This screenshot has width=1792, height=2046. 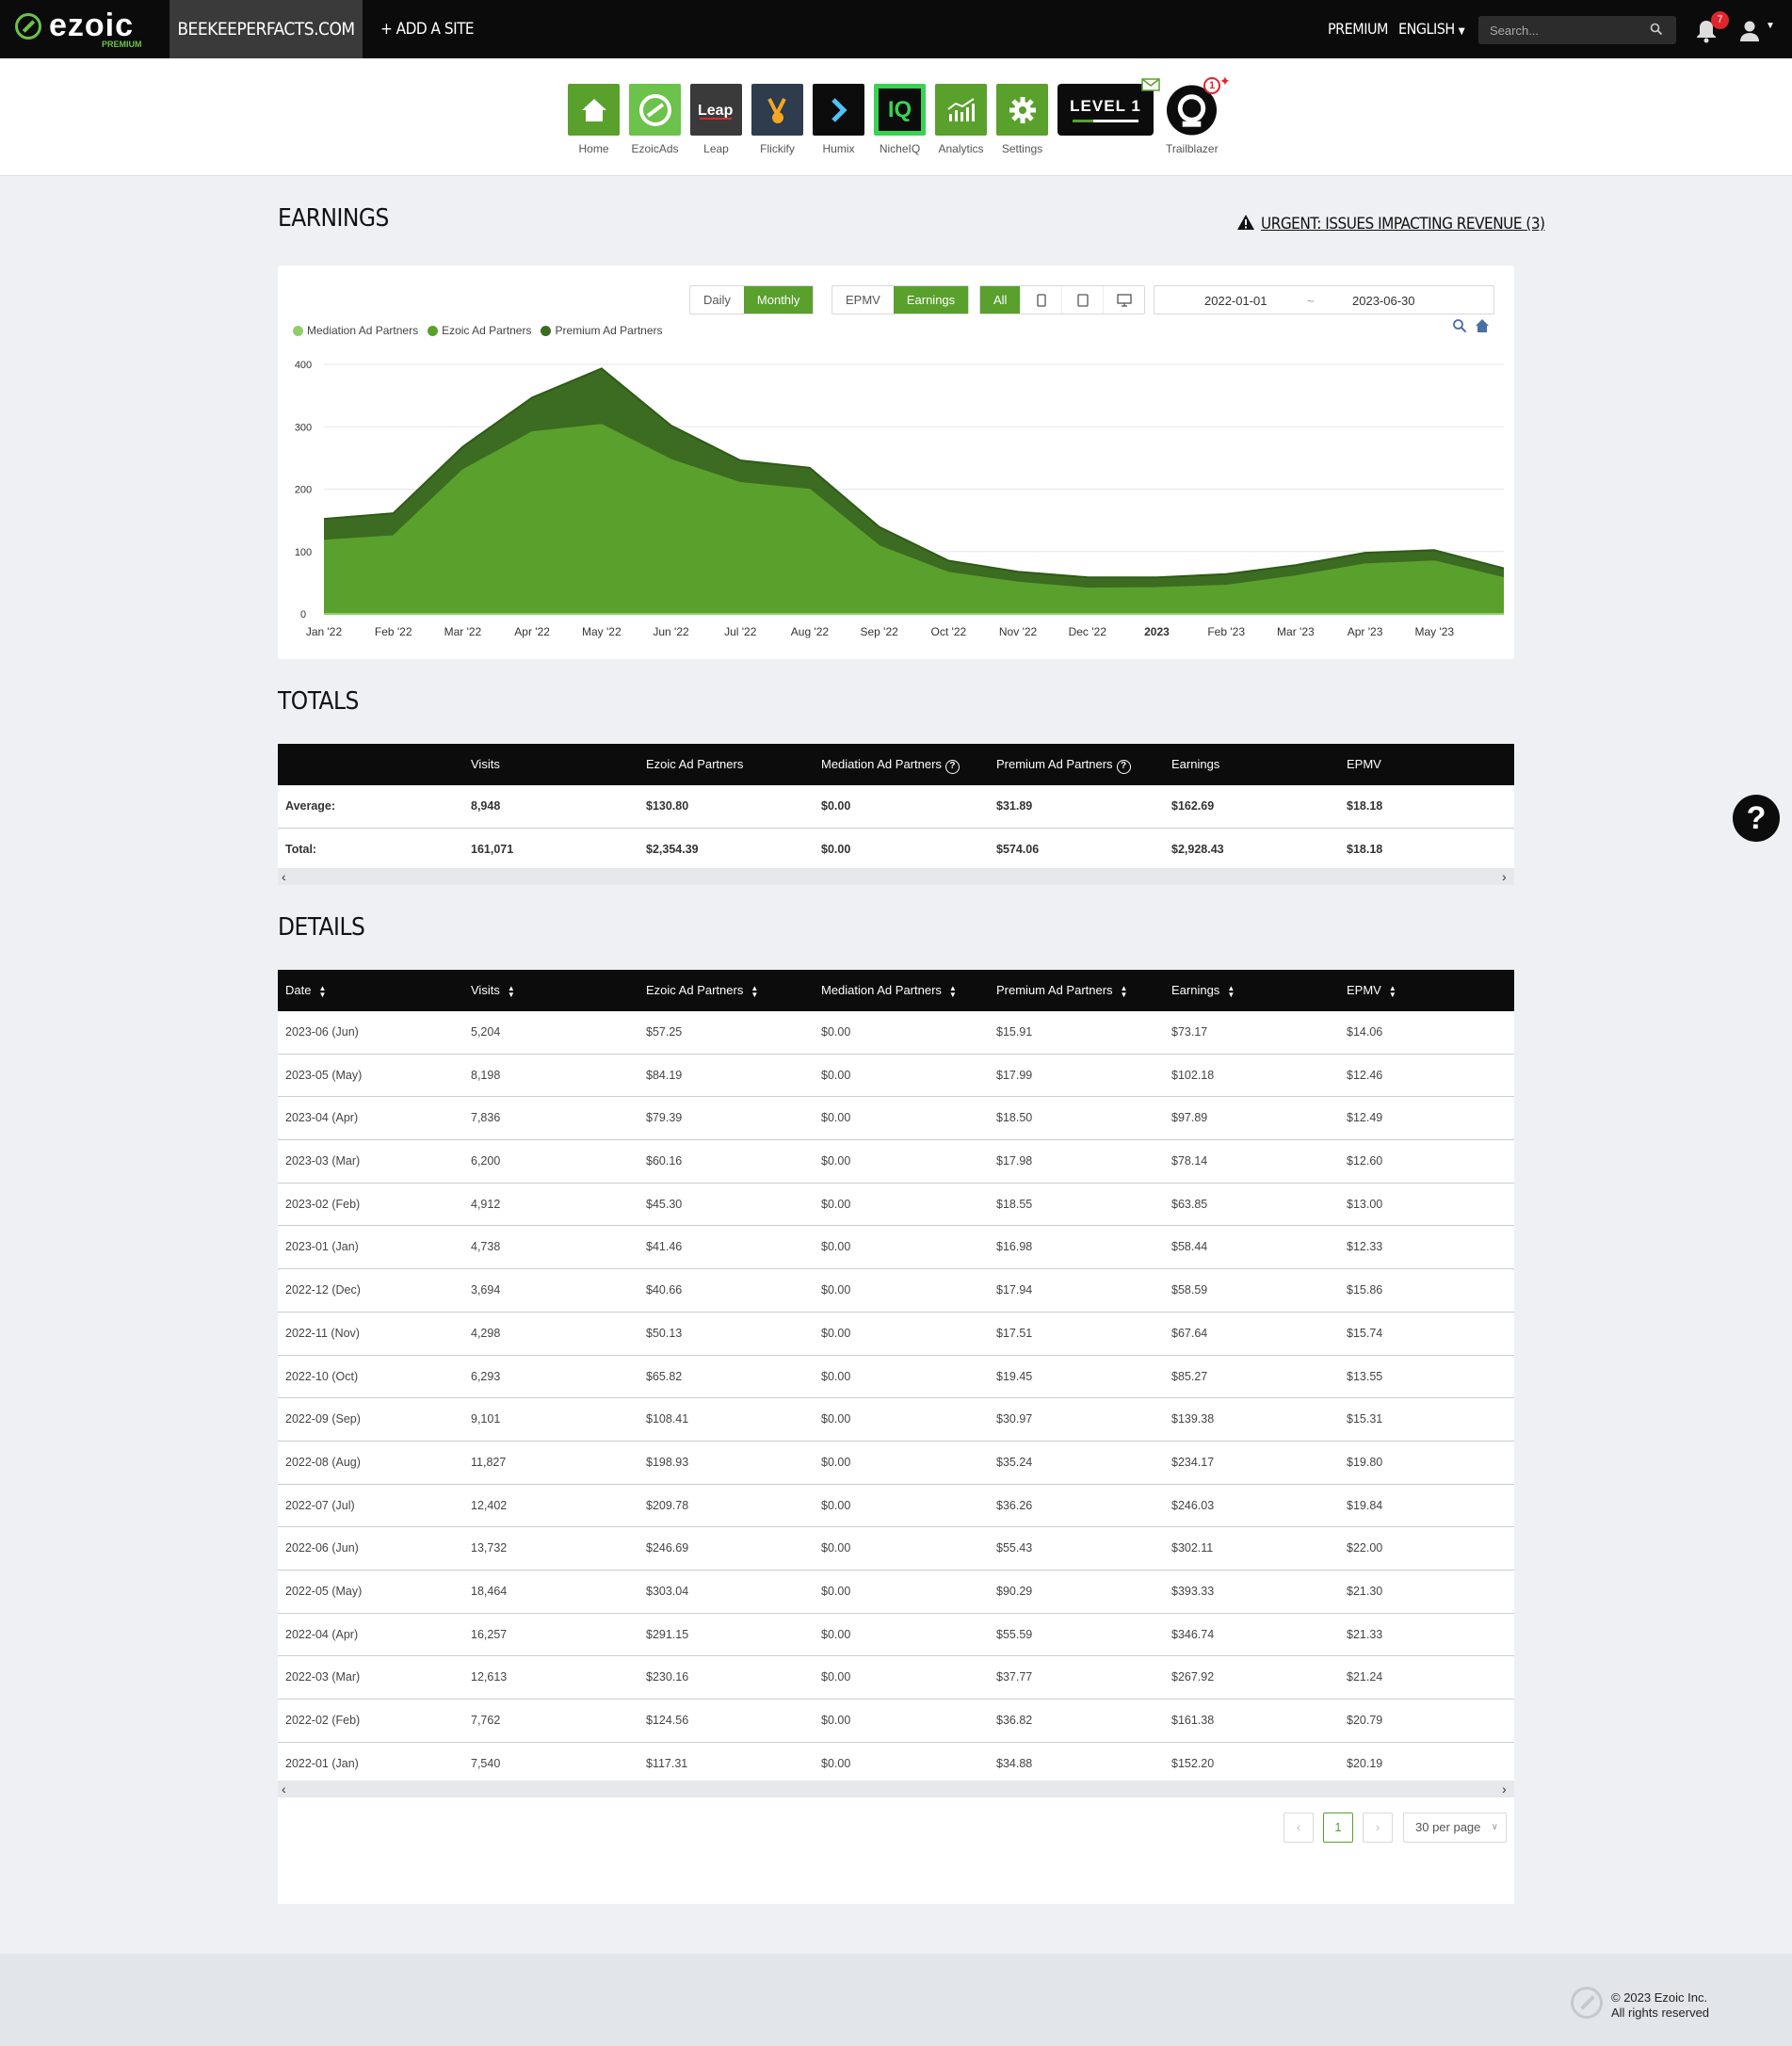 What do you see at coordinates (664, 1376) in the screenshot?
I see `table-cell: $65.82` at bounding box center [664, 1376].